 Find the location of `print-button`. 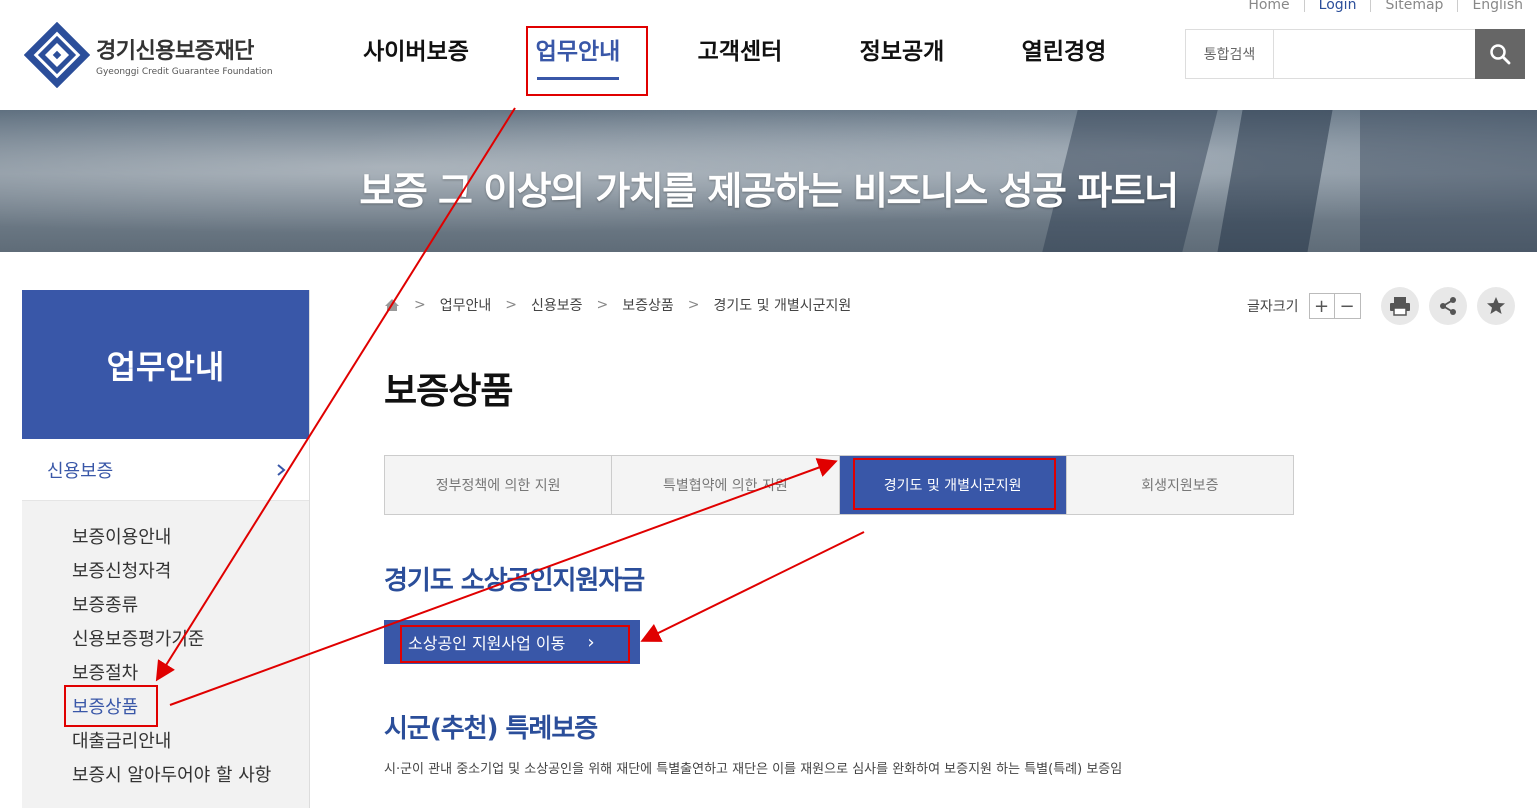

print-button is located at coordinates (1399, 306).